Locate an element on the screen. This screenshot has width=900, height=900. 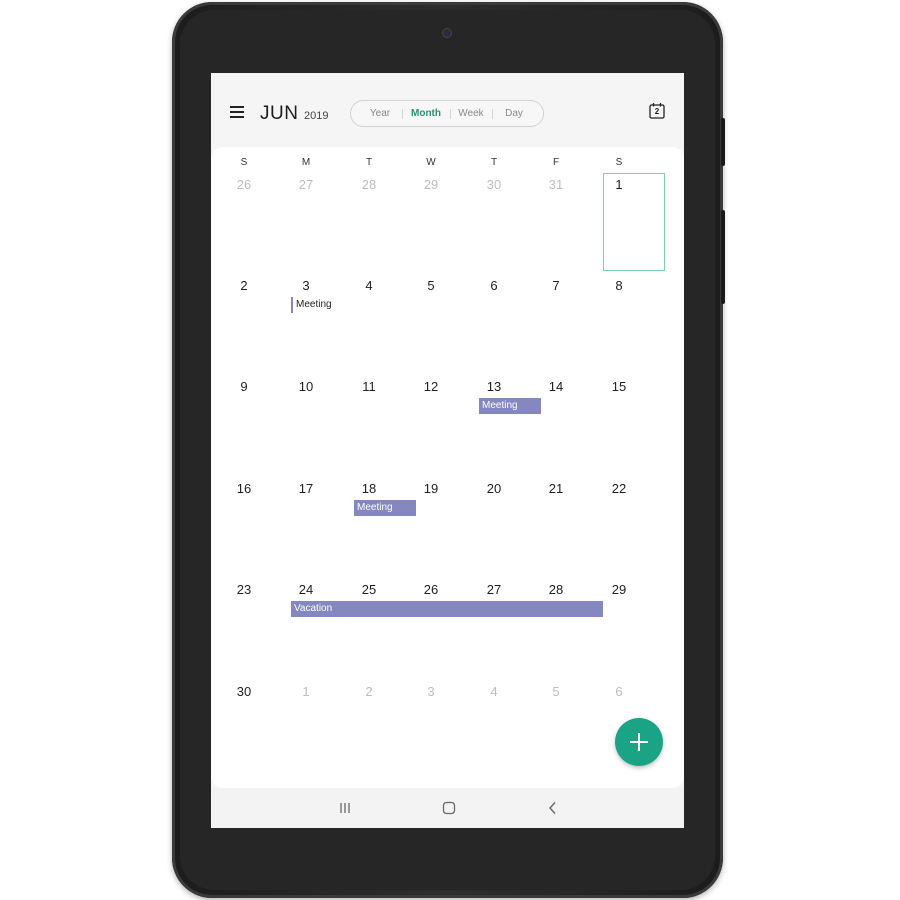
day-cell: 25 is located at coordinates (369, 589).